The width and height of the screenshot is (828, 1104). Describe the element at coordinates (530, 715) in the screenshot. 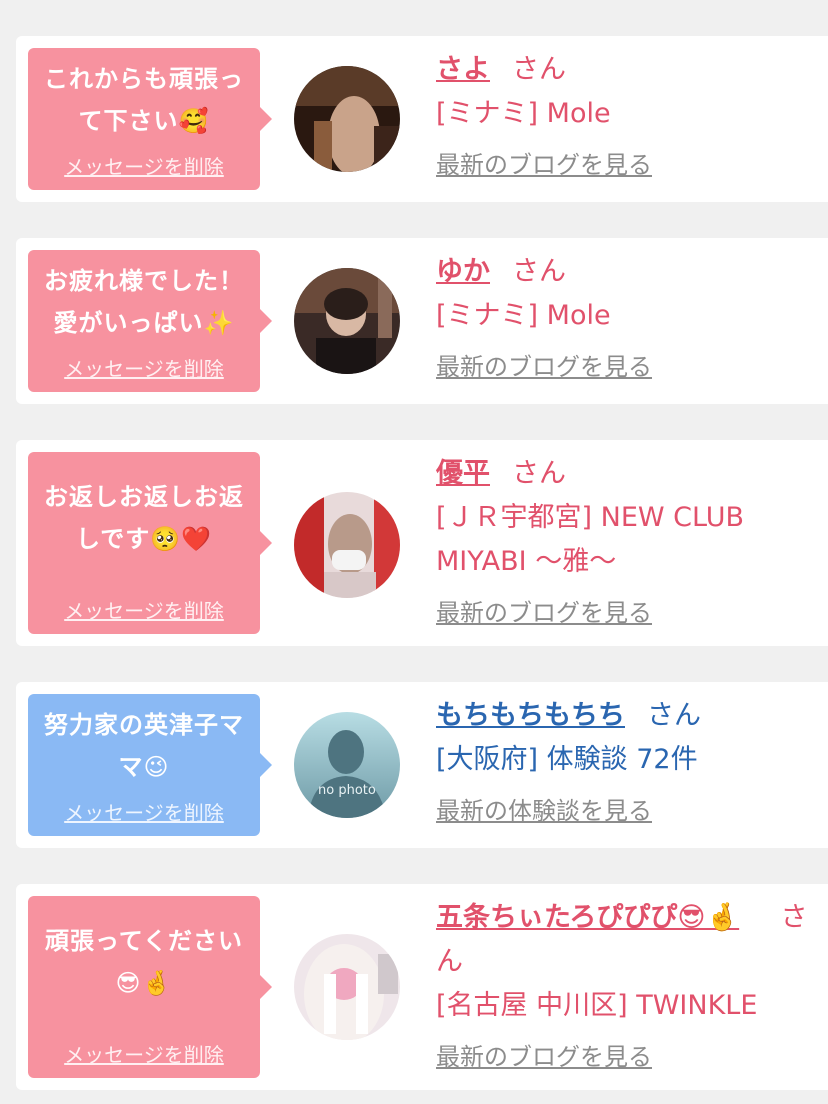

I see `user-name-link: もちもちもちち` at that location.